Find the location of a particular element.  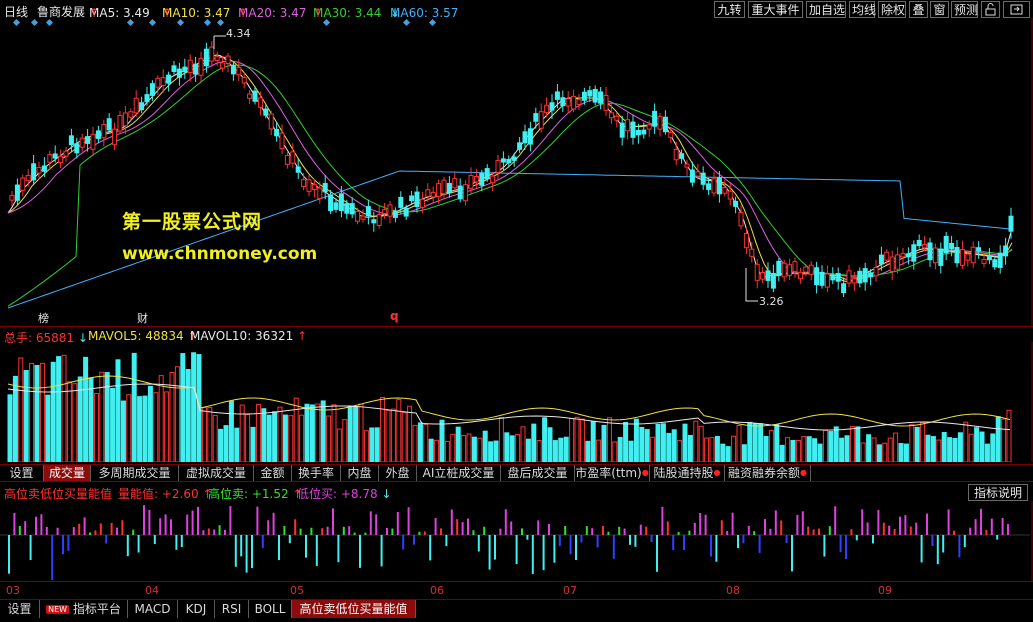

tab-high-sell-low-buy: 高位卖低位买量能值 is located at coordinates (354, 609).